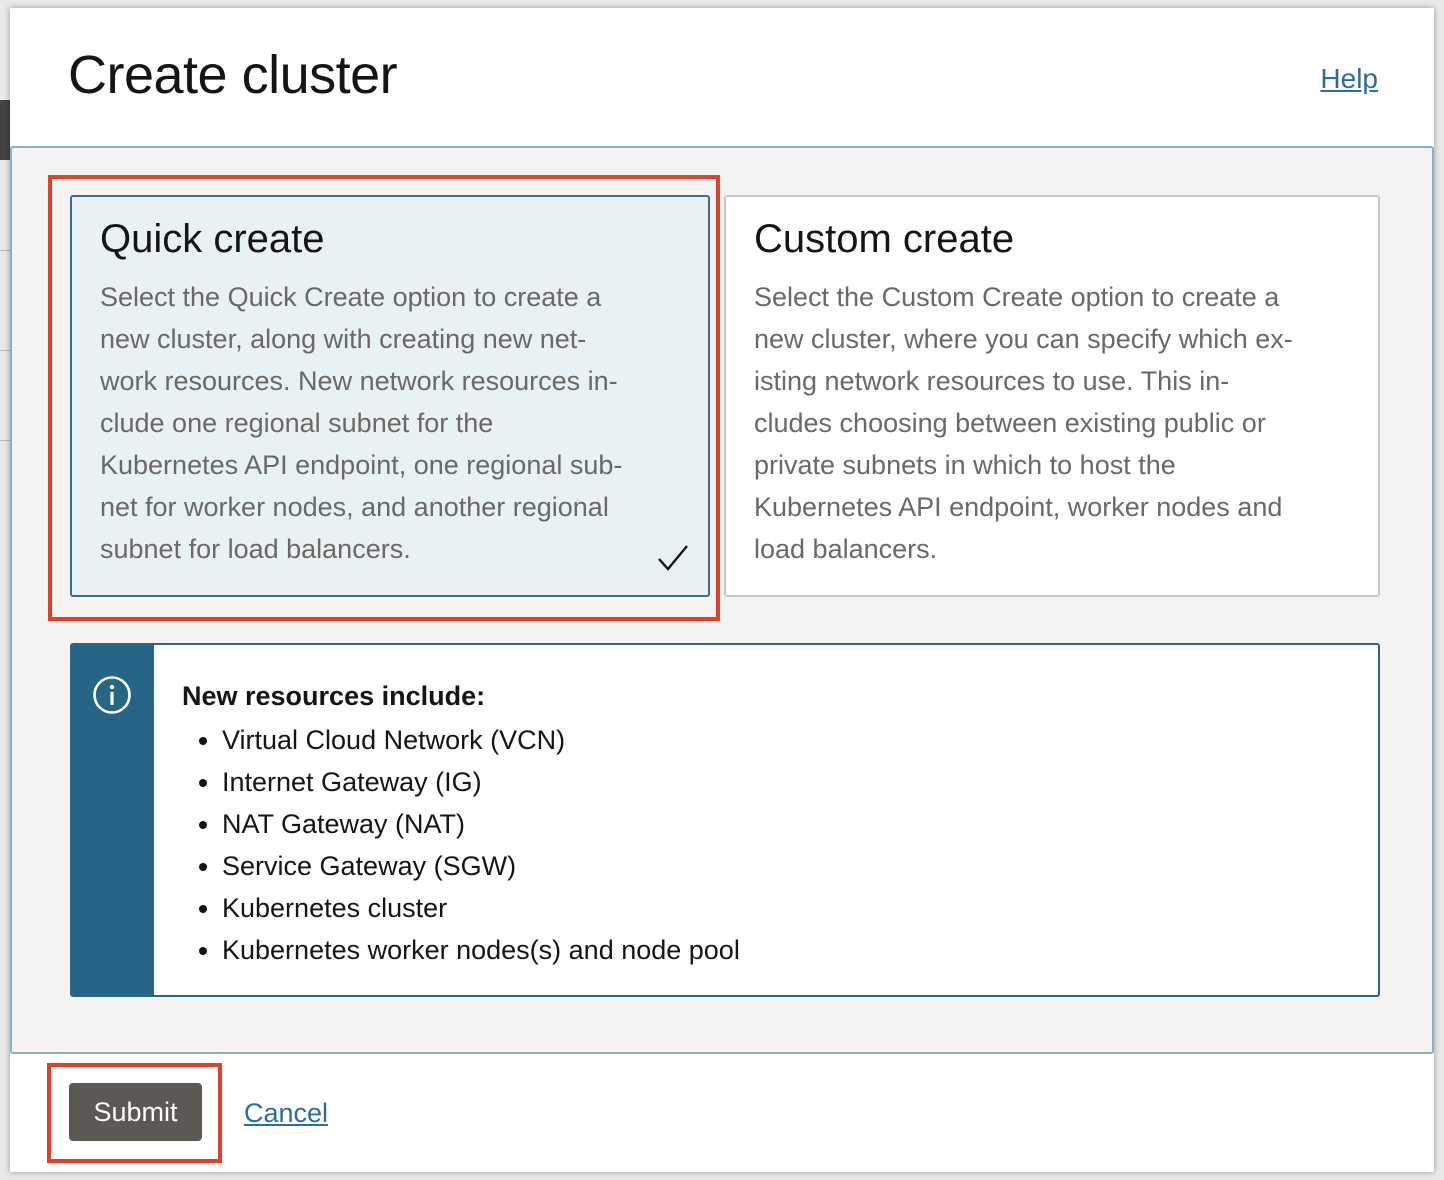 This screenshot has height=1180, width=1444. I want to click on list-item: Service Gateway (SGW), so click(481, 866).